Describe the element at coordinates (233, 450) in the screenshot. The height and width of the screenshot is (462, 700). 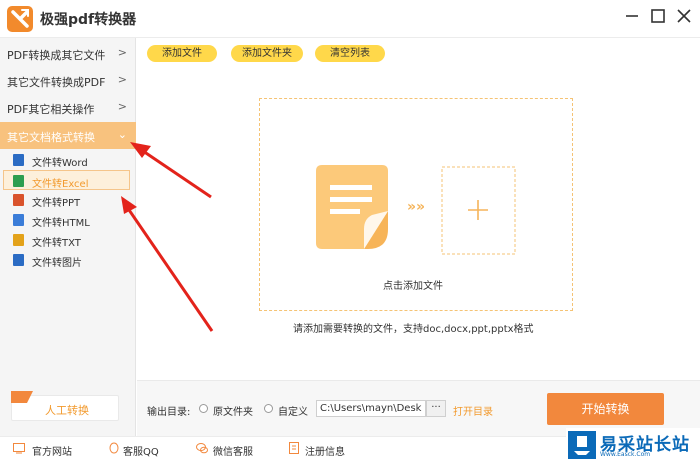
I see `footer-wechat-link: 微信客服` at that location.